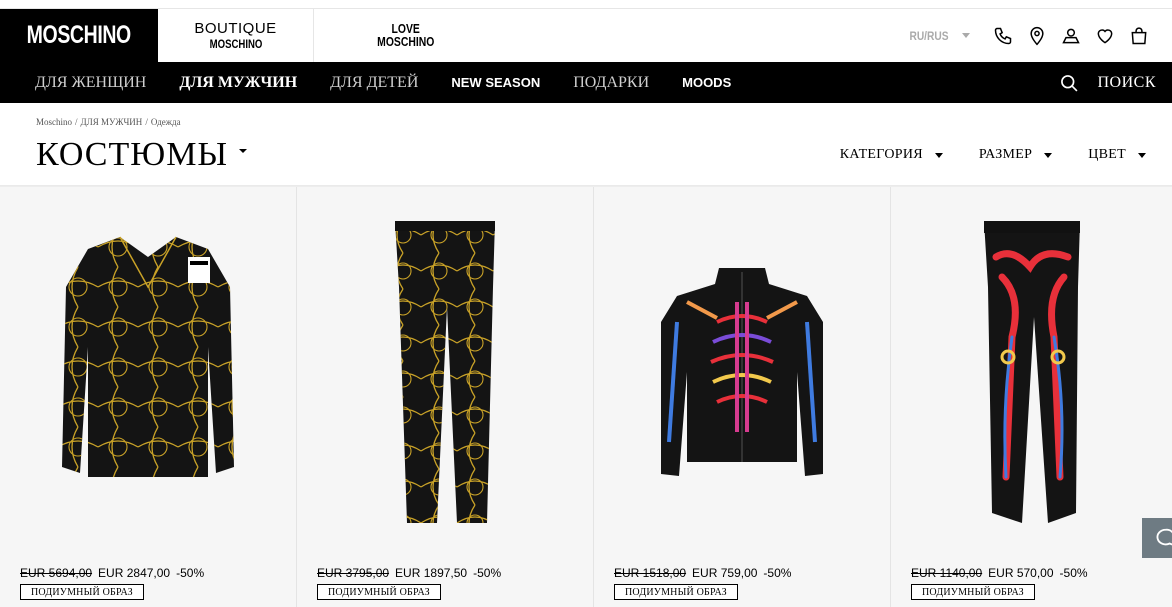 The width and height of the screenshot is (1172, 607). I want to click on brand-bar-spacer, so click(702, 35).